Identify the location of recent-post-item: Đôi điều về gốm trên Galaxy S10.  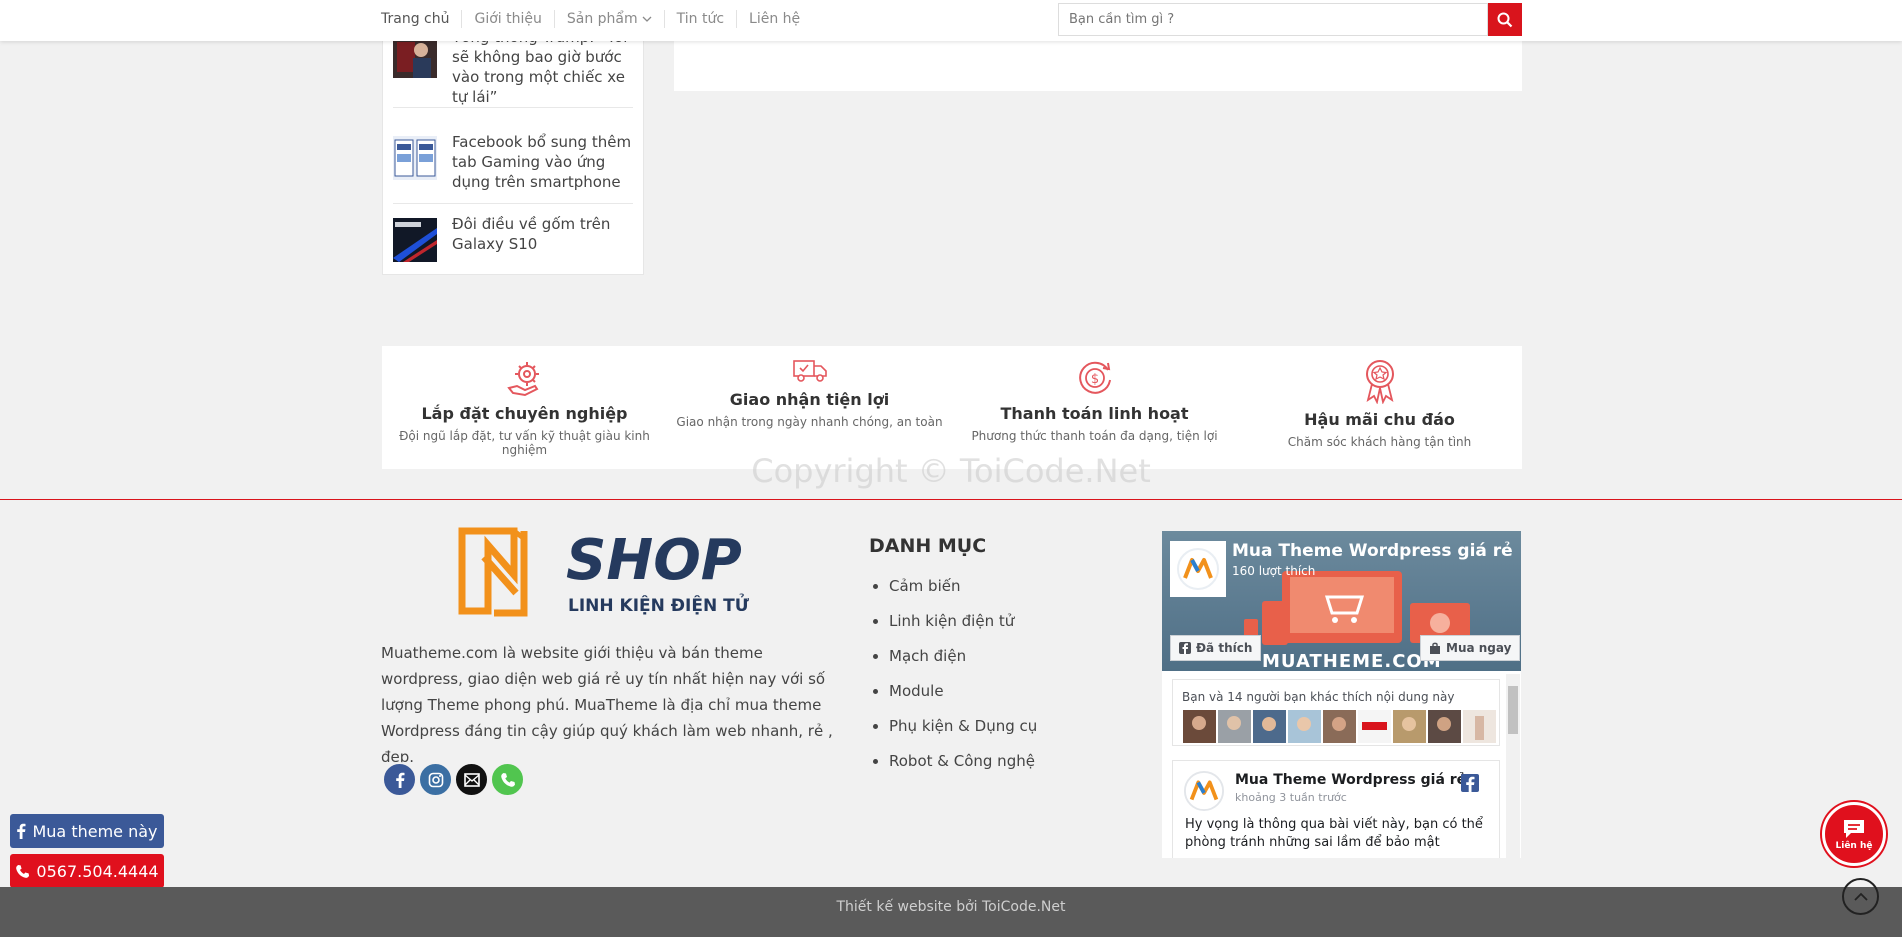
(513, 242).